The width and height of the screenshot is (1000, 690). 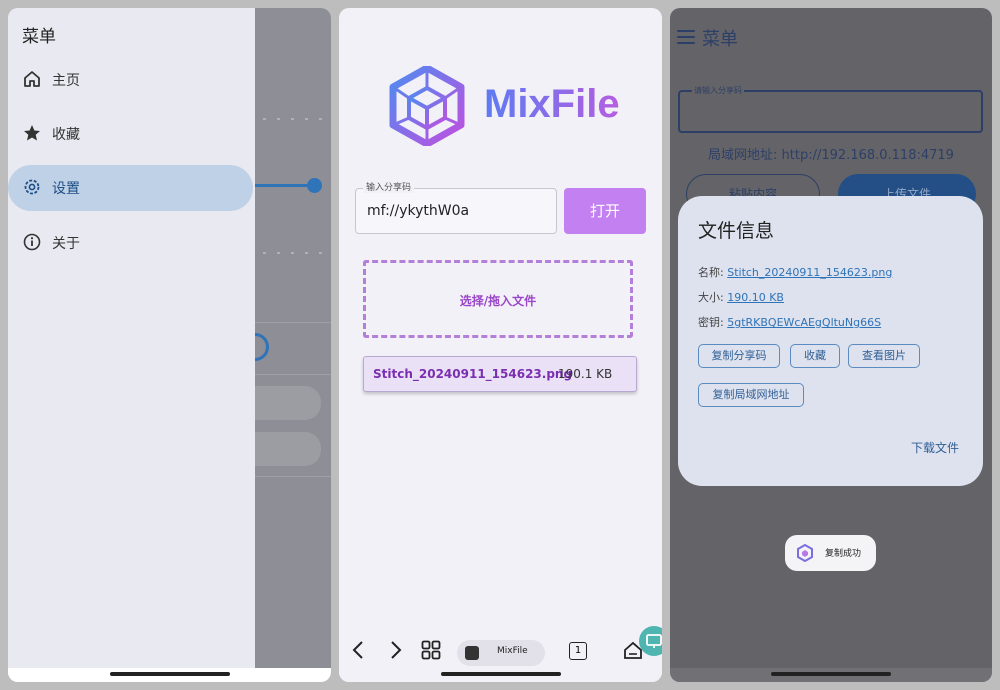 I want to click on browser-tab: MixFile, so click(x=501, y=653).